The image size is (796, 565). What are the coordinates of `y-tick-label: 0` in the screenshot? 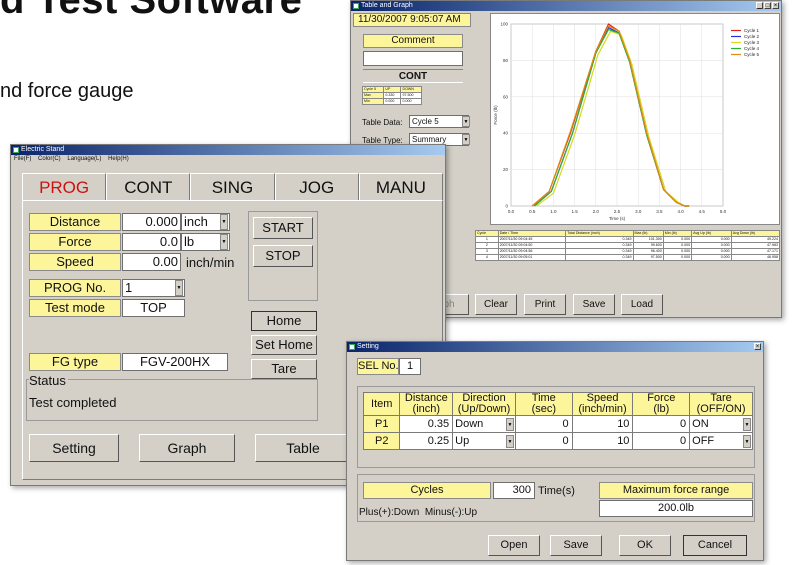 It's located at (506, 206).